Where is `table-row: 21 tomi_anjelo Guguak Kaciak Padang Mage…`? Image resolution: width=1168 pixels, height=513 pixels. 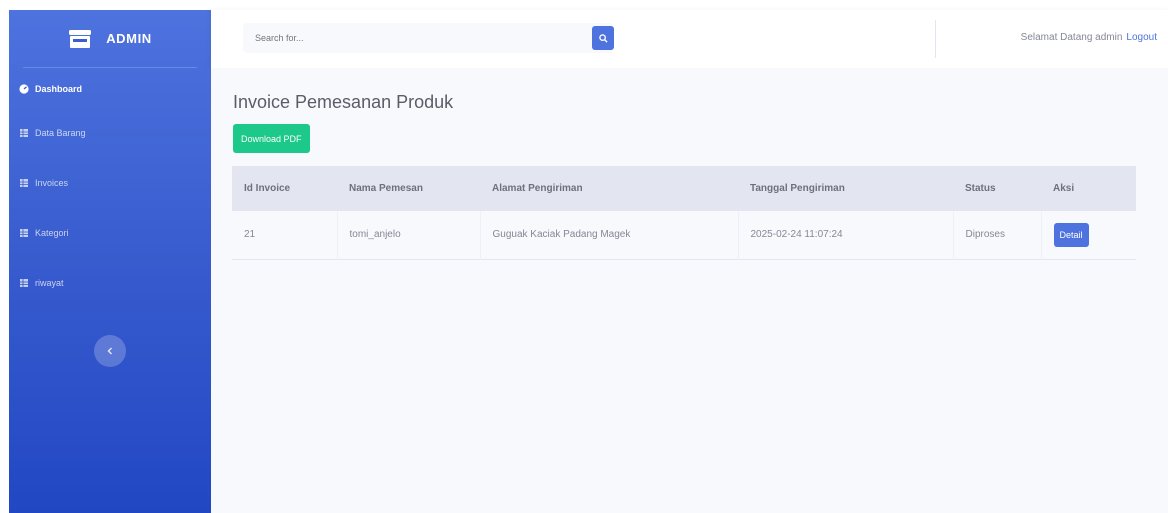
table-row: 21 tomi_anjelo Guguak Kaciak Padang Mage… is located at coordinates (684, 235).